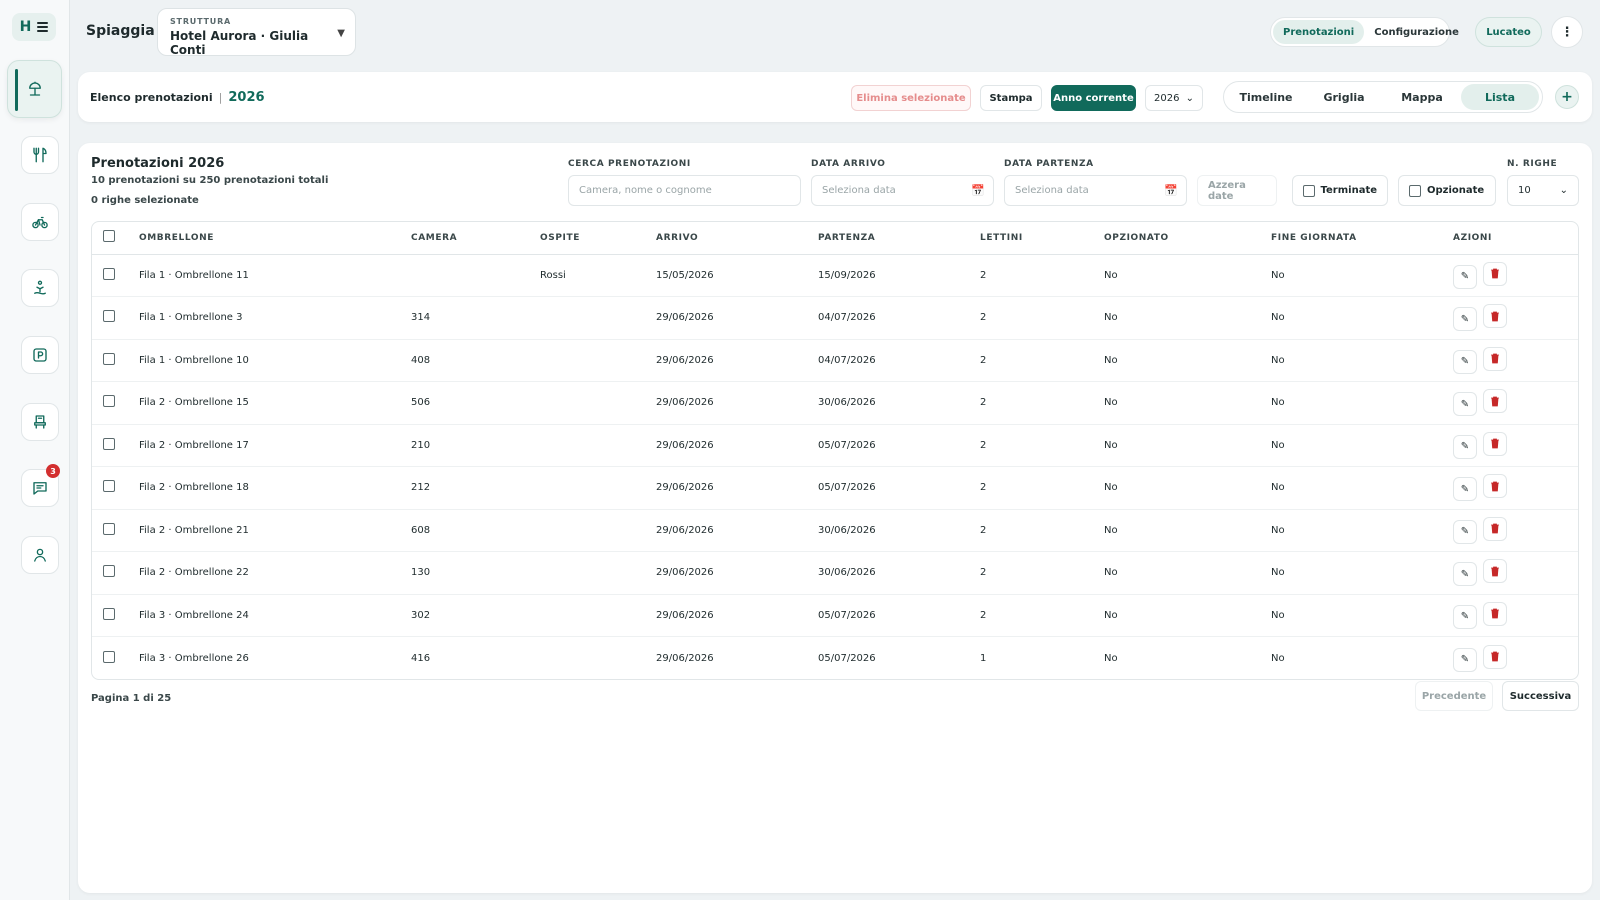 The height and width of the screenshot is (900, 1600). I want to click on tab-prenotazioni: Prenotazioni, so click(1319, 32).